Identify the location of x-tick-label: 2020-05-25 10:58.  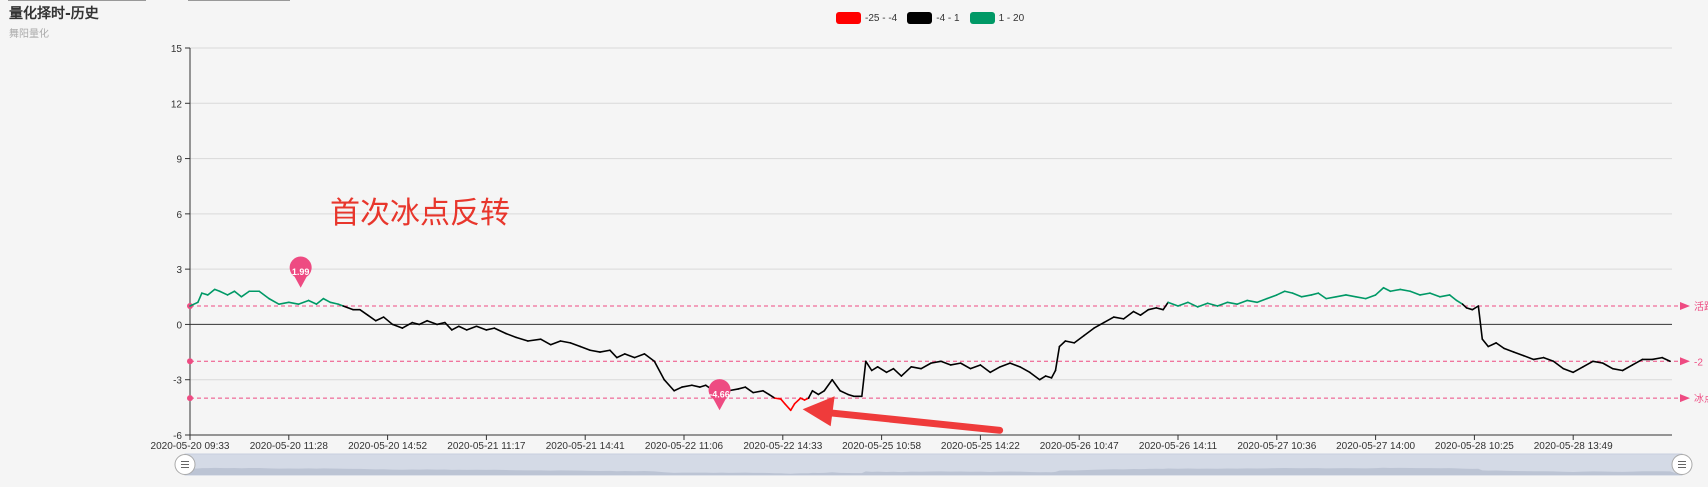
(881, 446).